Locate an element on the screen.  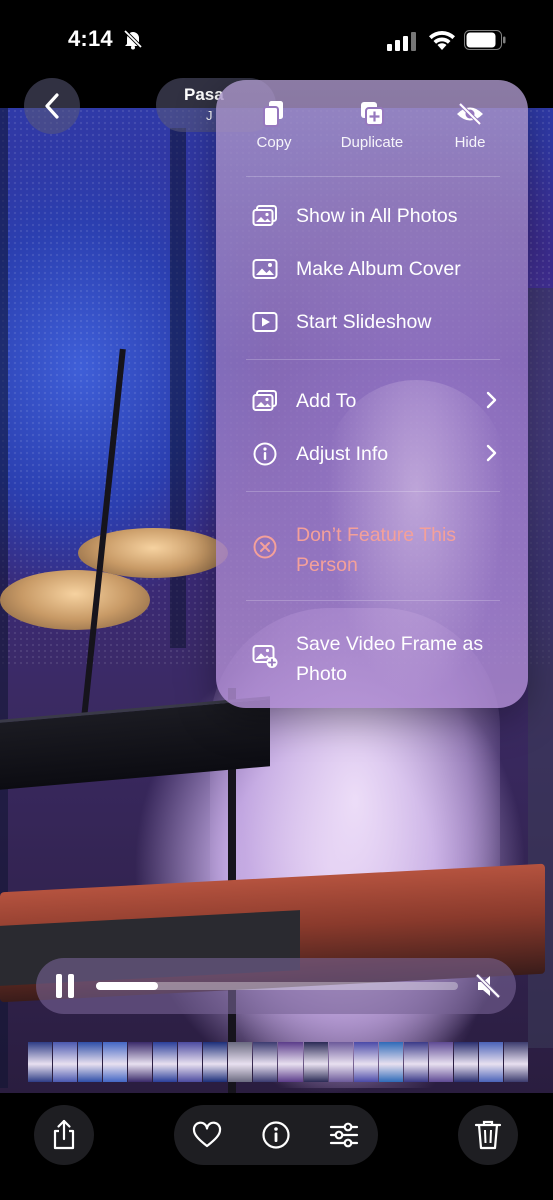
x-circle-icon is located at coordinates (265, 547).